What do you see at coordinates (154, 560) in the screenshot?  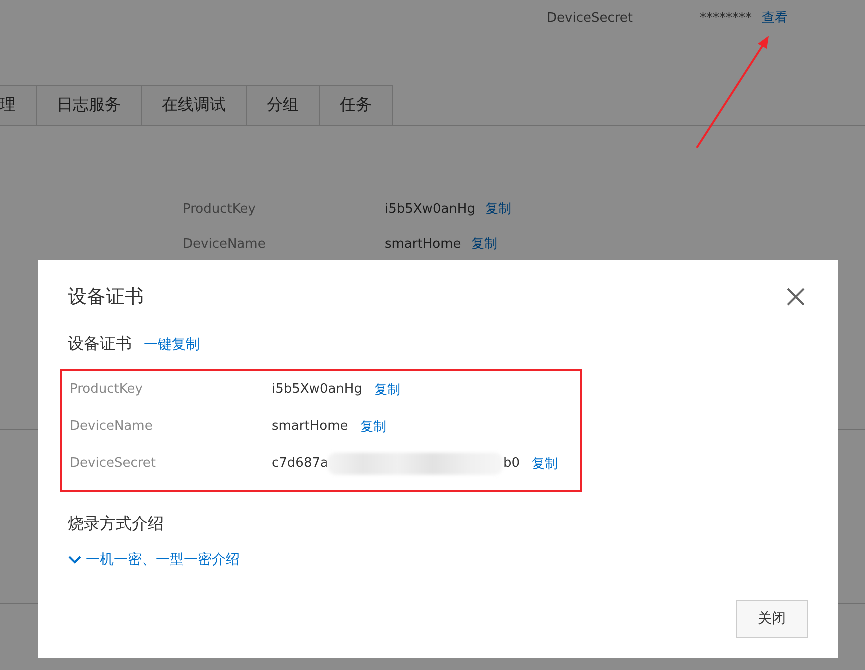 I see `expand-link: 一机一密、一型一密介绍` at bounding box center [154, 560].